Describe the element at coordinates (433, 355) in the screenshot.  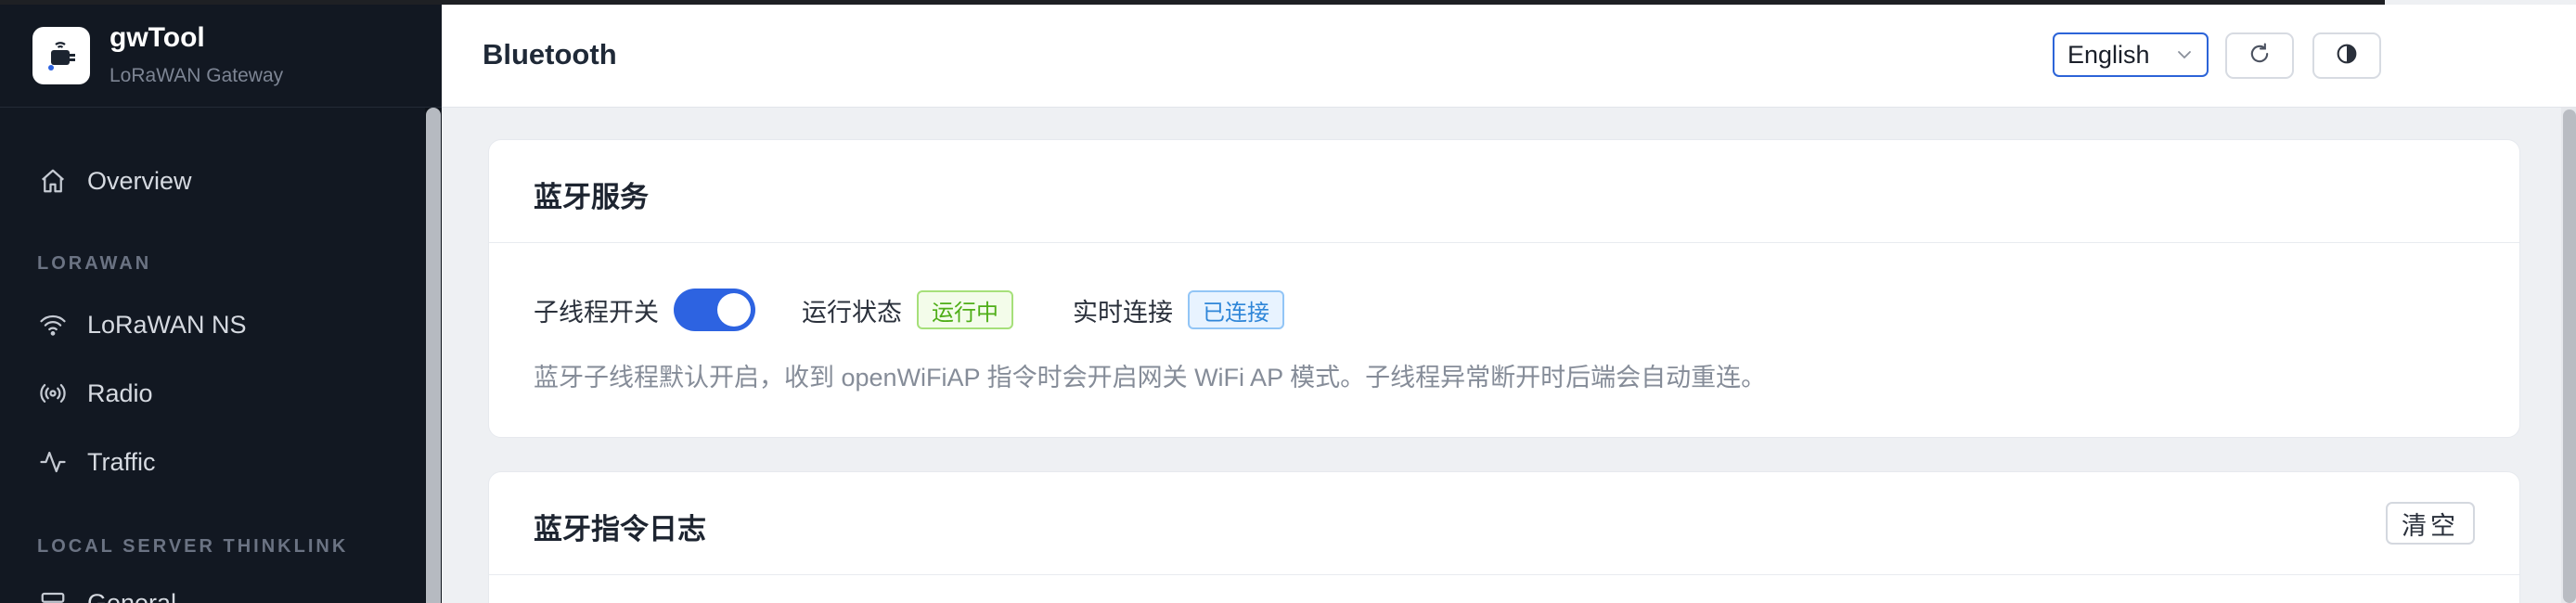
I see `sidebar-scrollbar-thumb` at that location.